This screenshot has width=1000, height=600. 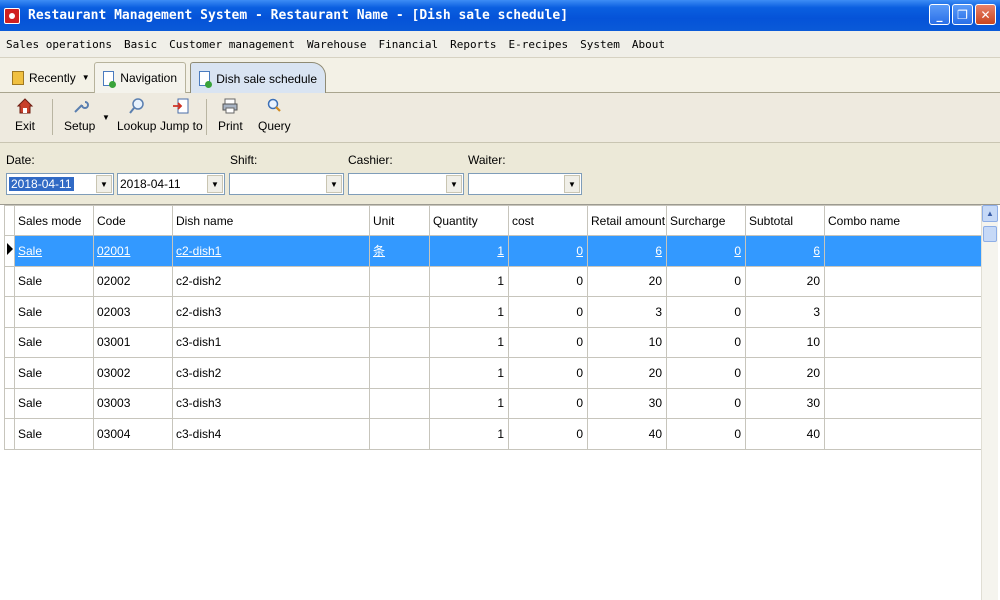 I want to click on menu-e-recipes: E-recipes, so click(x=539, y=44).